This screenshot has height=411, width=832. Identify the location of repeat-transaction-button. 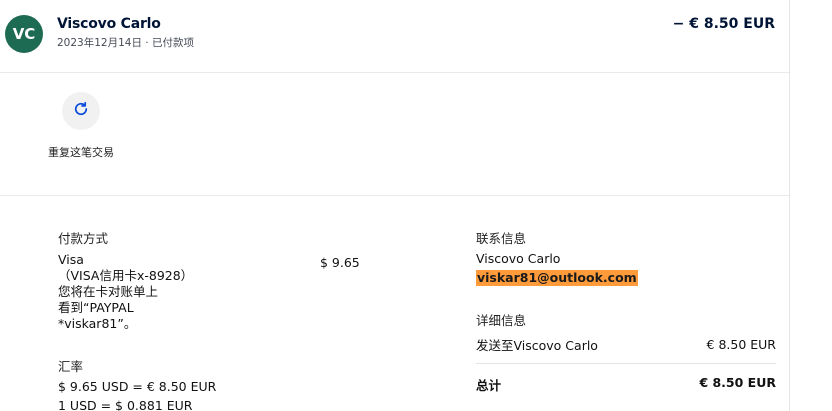
(81, 111).